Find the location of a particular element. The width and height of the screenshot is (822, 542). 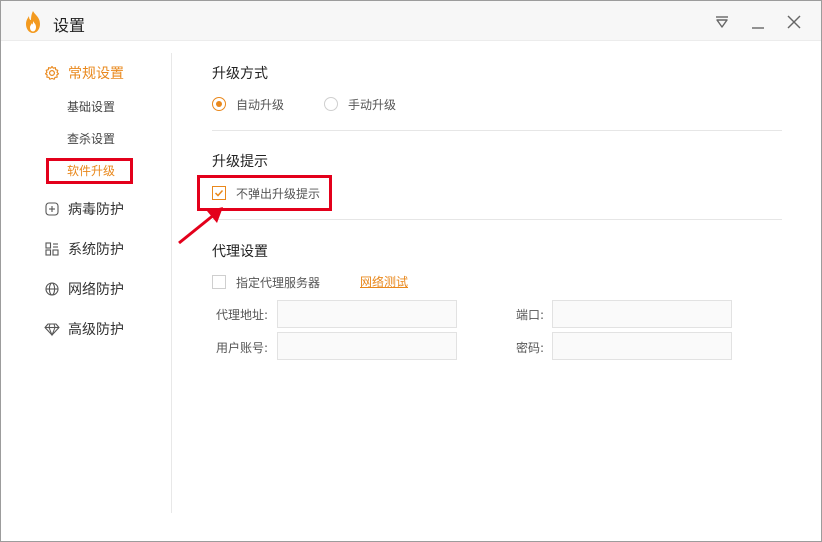

proxy-port-input is located at coordinates (642, 314).